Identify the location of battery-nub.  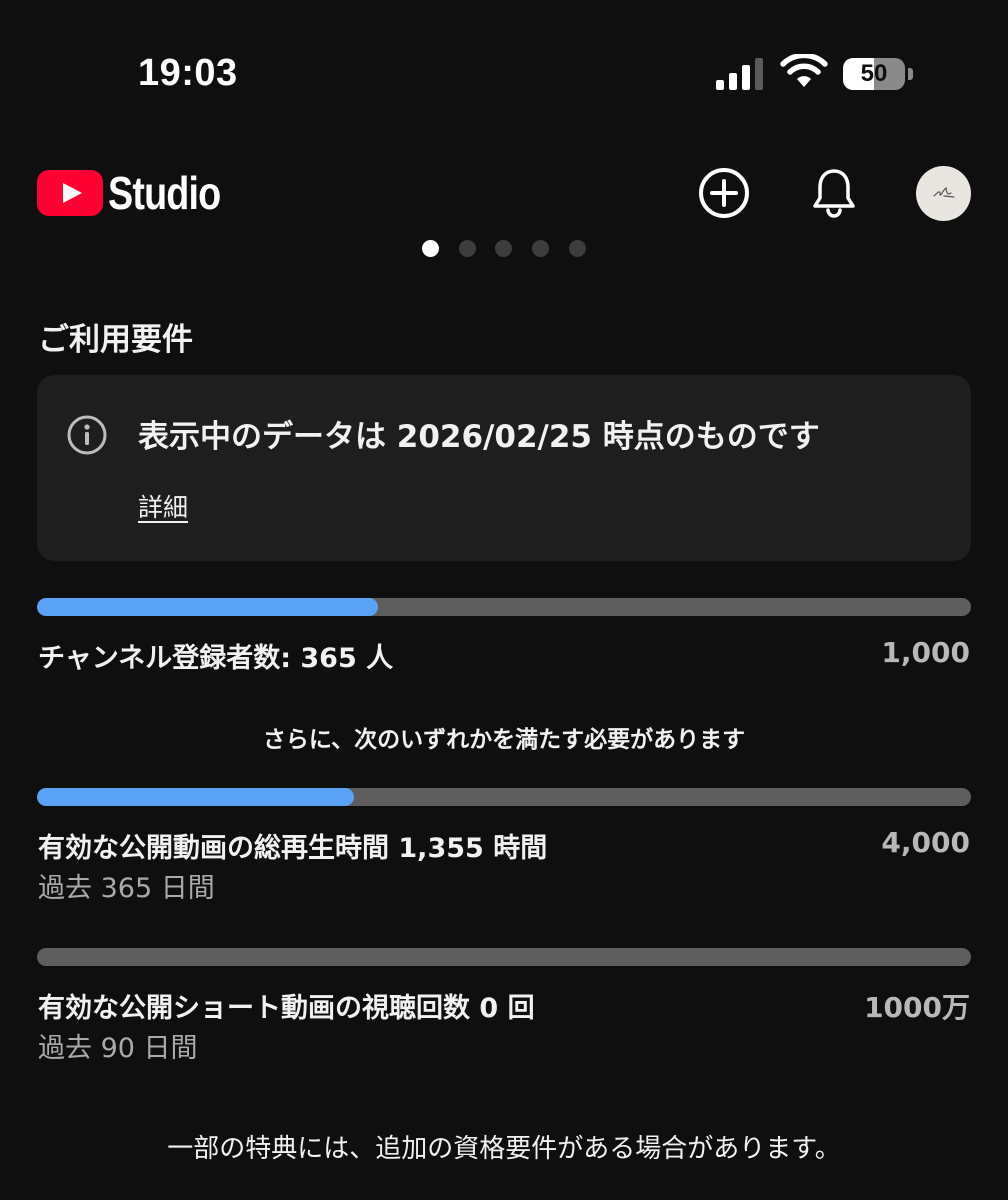
(910, 74).